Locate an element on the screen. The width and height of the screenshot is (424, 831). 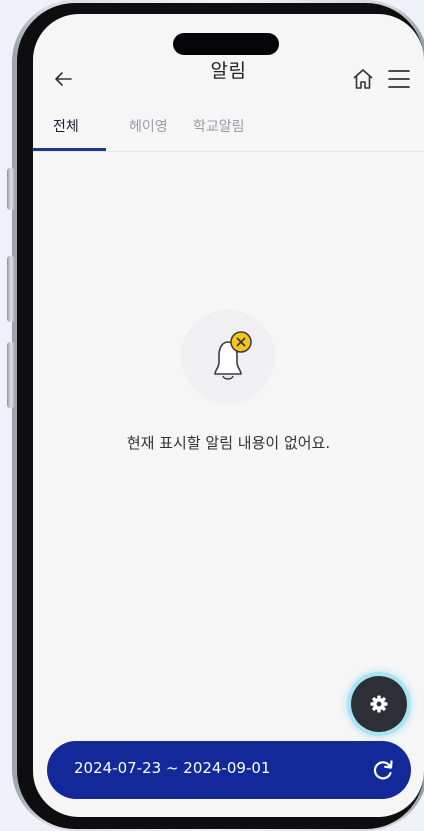
tab-bar: 전체 헤이영 학교알림 is located at coordinates (228, 130).